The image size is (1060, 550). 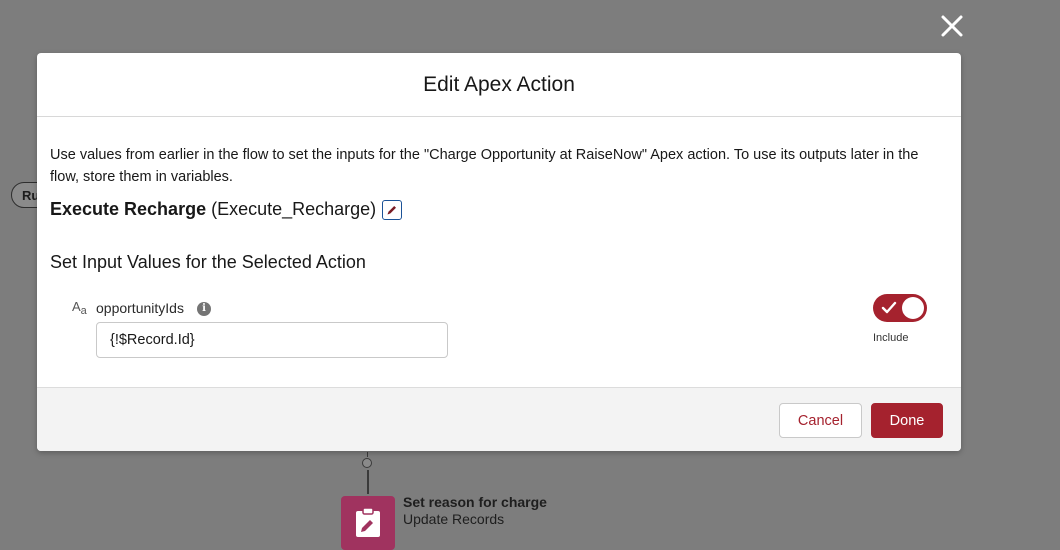 What do you see at coordinates (820, 420) in the screenshot?
I see `cancel-button: Cancel` at bounding box center [820, 420].